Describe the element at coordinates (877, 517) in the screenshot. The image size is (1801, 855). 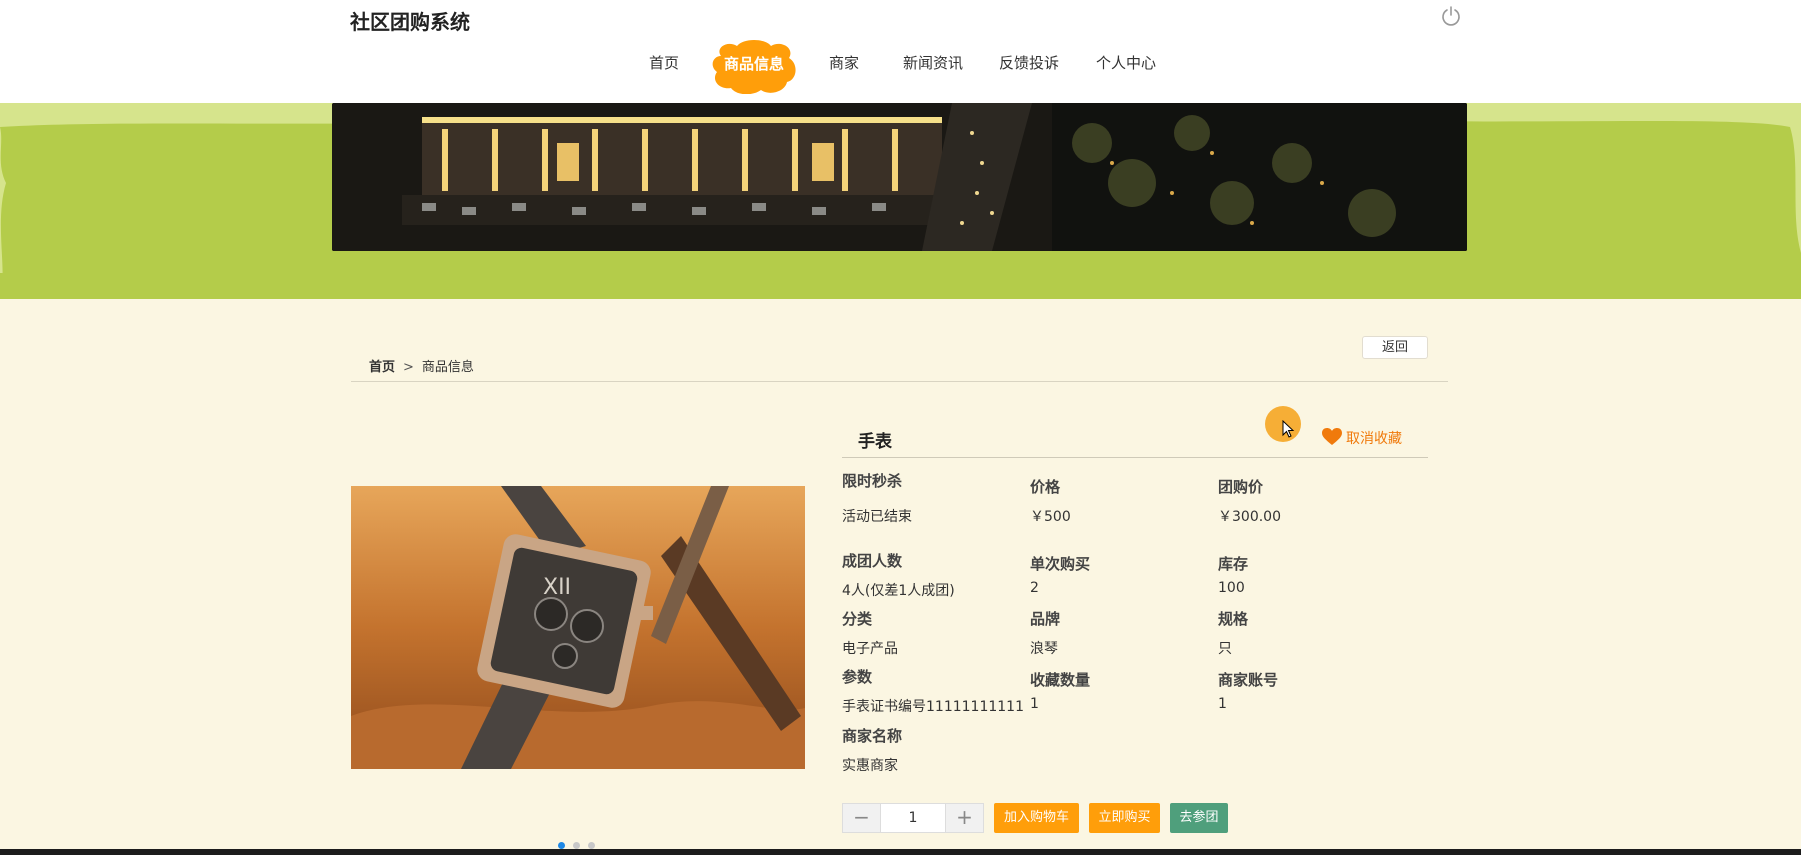
I see `flash-sale-value: 活动已结束` at that location.